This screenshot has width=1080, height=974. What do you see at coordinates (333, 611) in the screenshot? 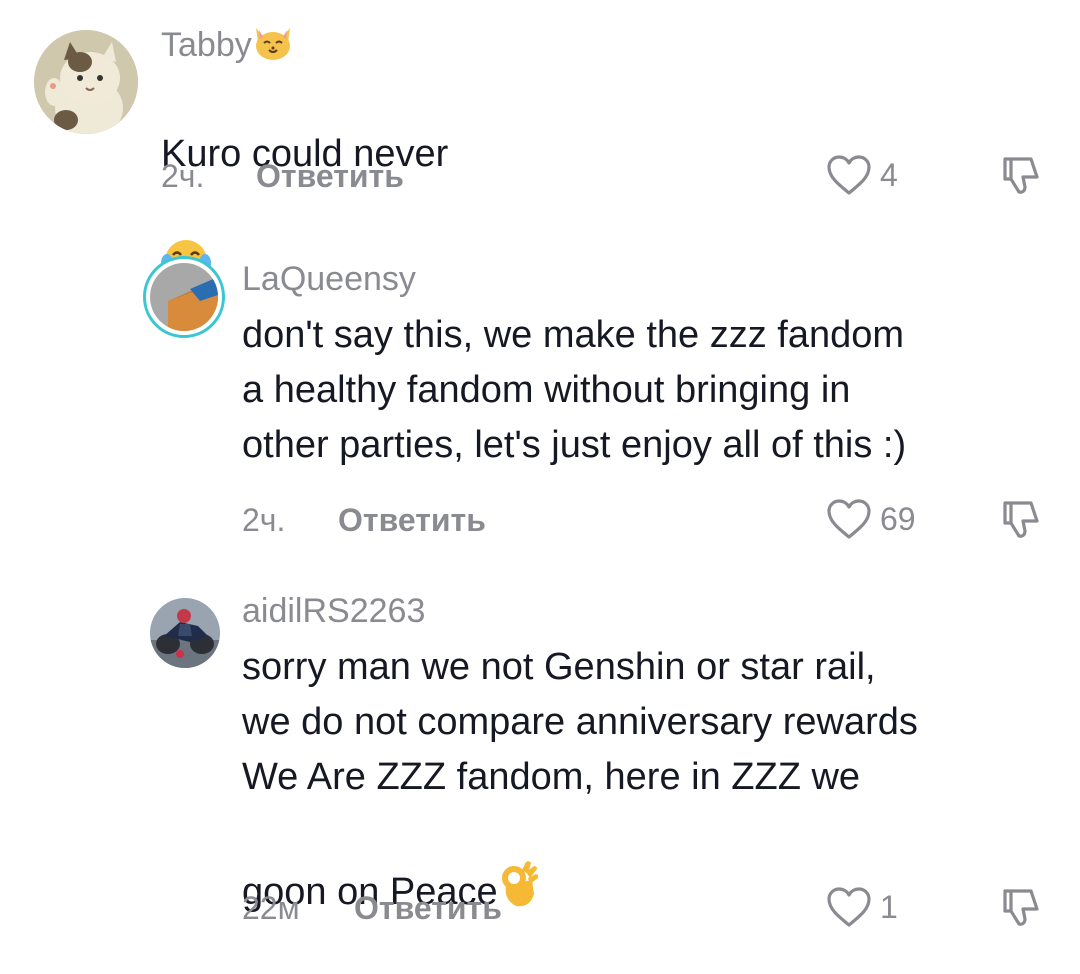
I see `username: aidilRS2263` at bounding box center [333, 611].